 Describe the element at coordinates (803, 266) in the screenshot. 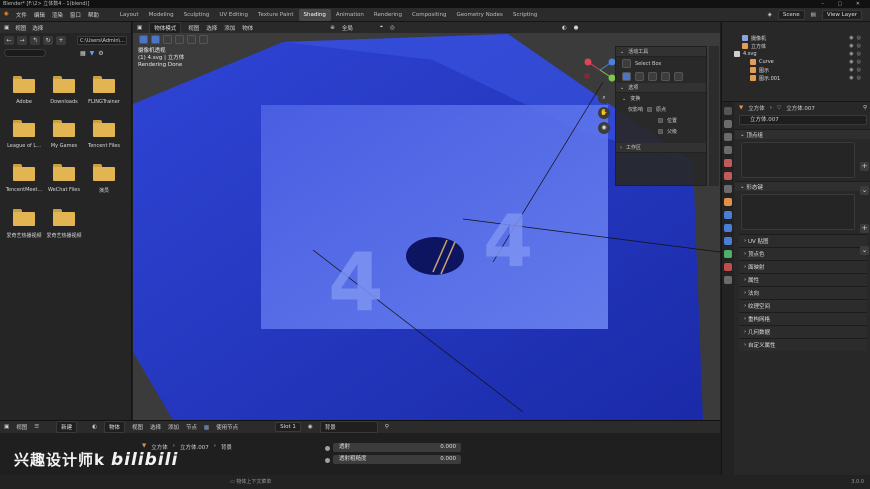

I see `section-face-maps: › 面映射` at that location.